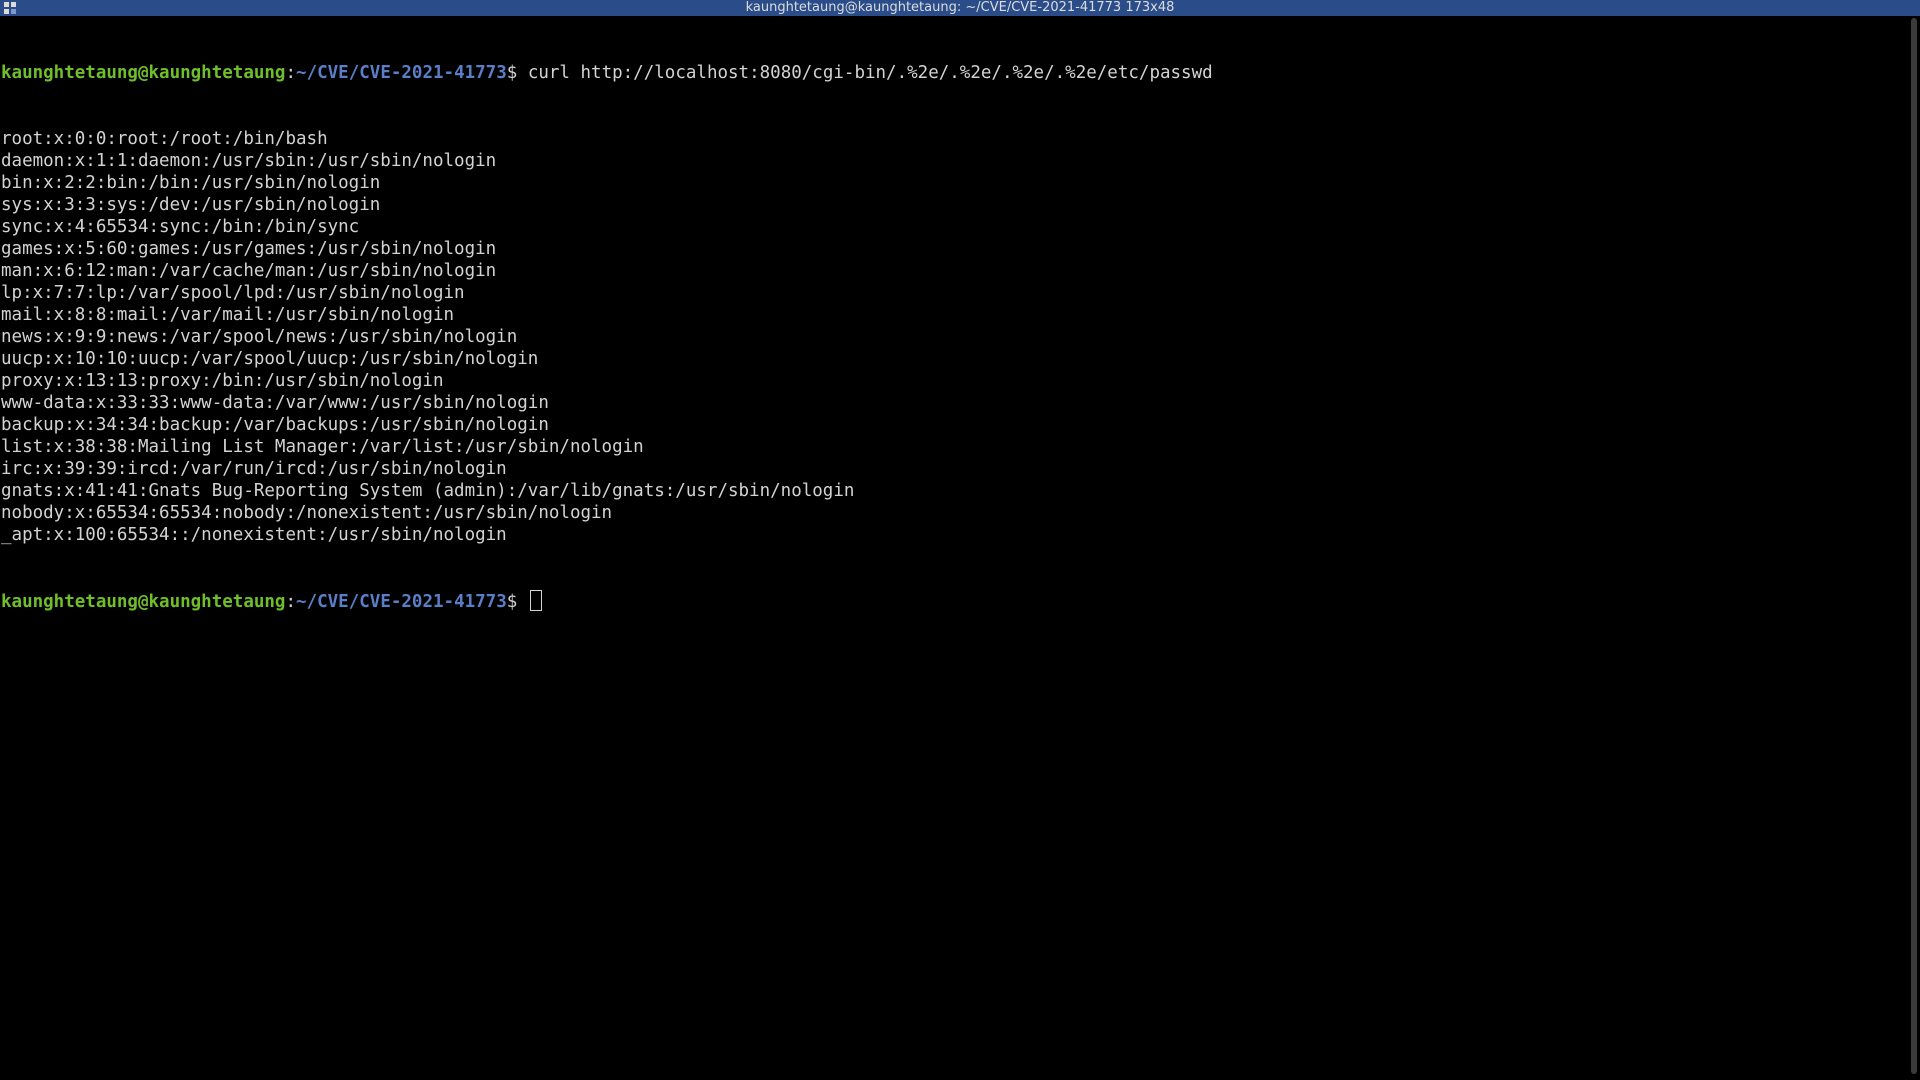 The width and height of the screenshot is (1920, 1080). What do you see at coordinates (10, 8) in the screenshot?
I see `window-menu-icon` at bounding box center [10, 8].